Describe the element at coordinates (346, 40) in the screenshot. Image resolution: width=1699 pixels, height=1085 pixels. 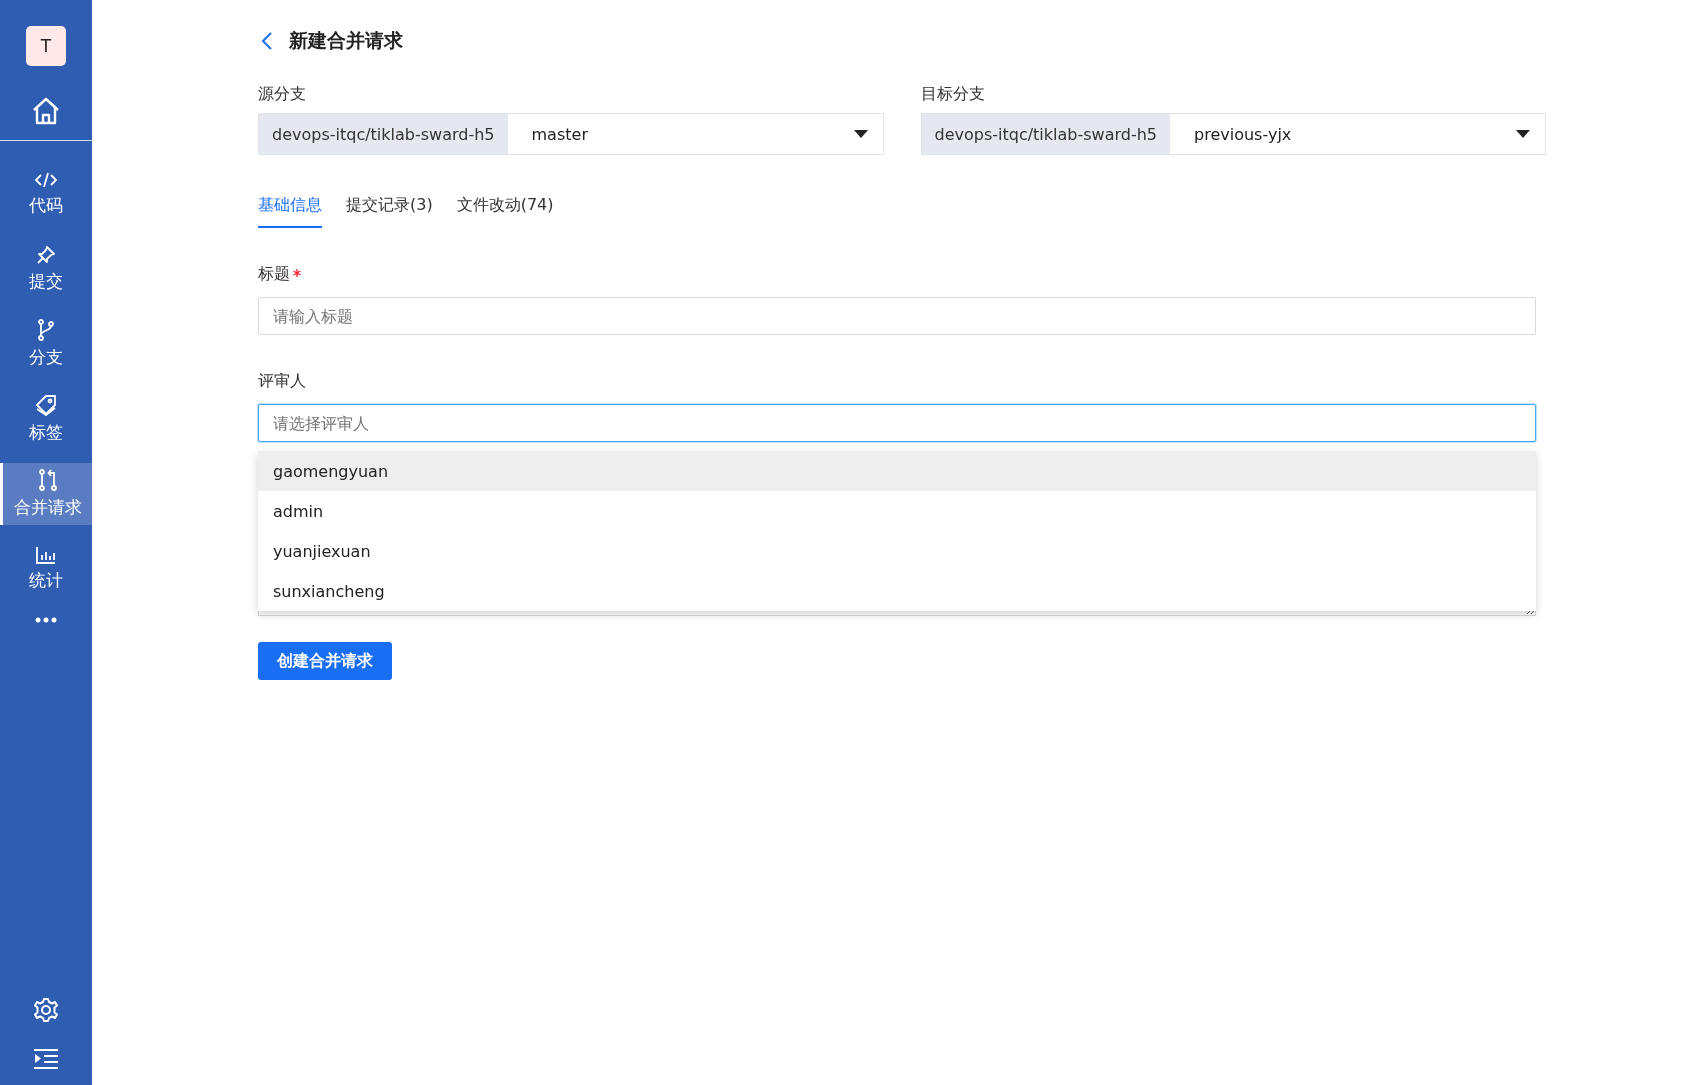
I see `page-title: 新建合并请求` at that location.